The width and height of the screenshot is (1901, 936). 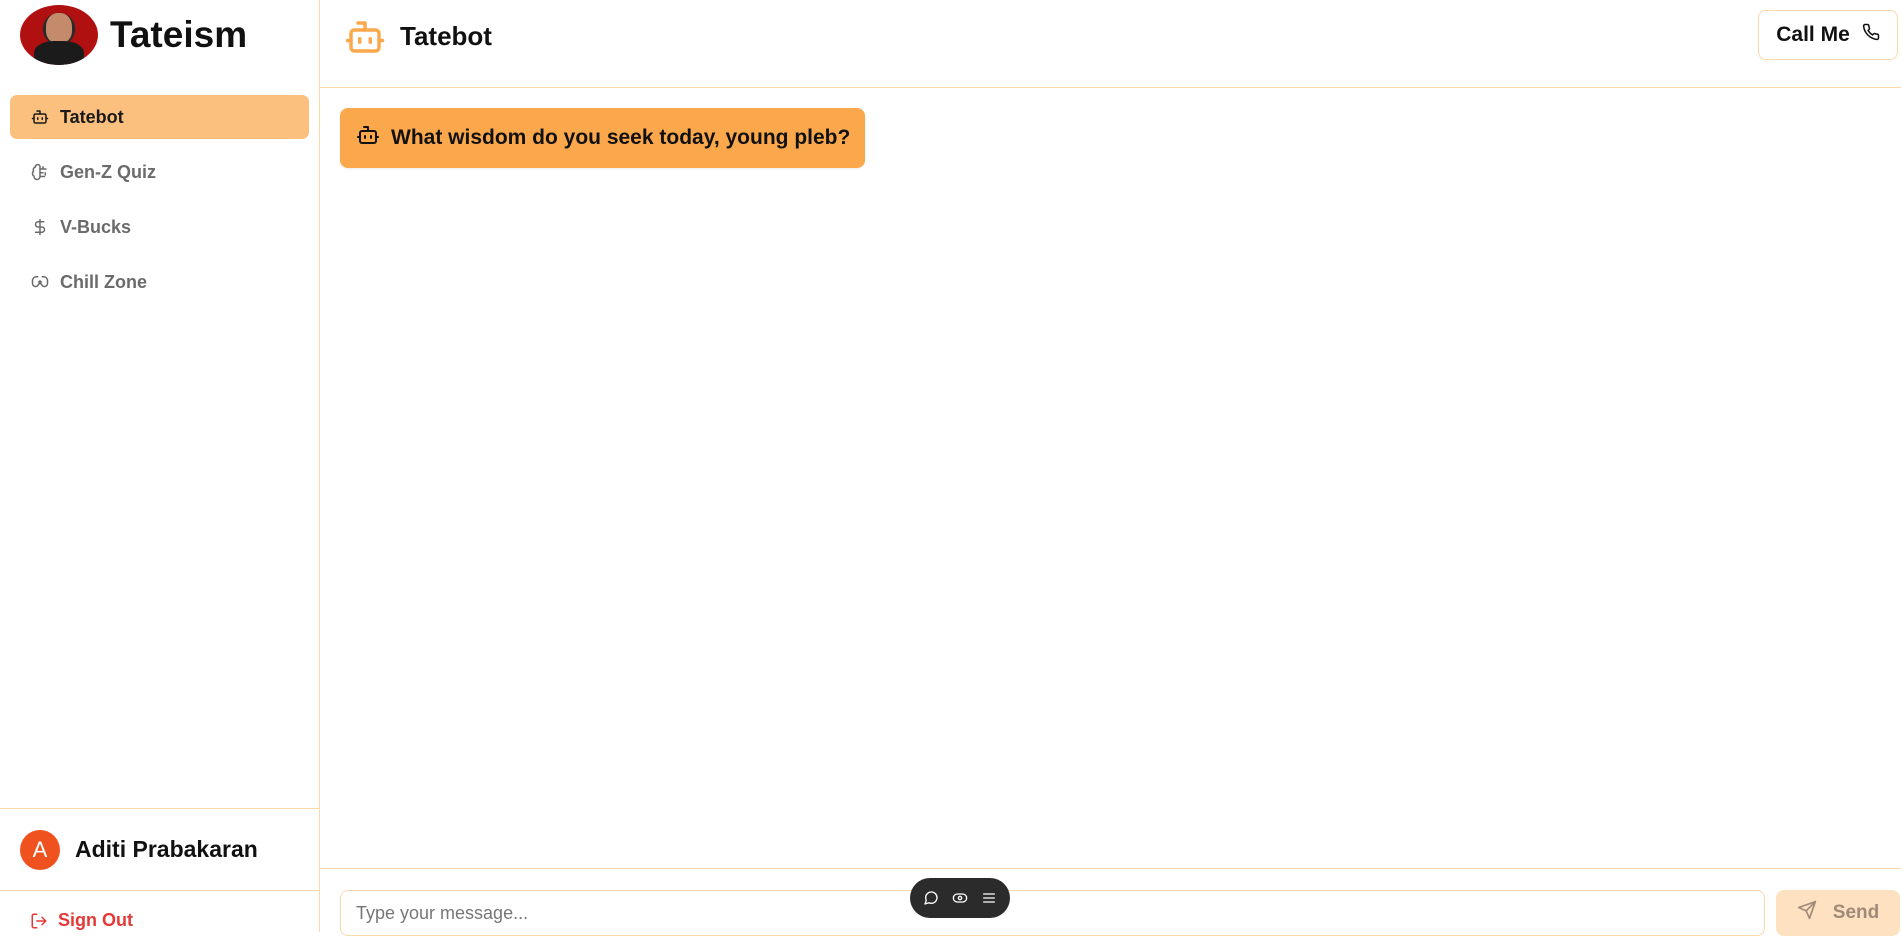 I want to click on call-me-label: Call Me, so click(x=1813, y=34).